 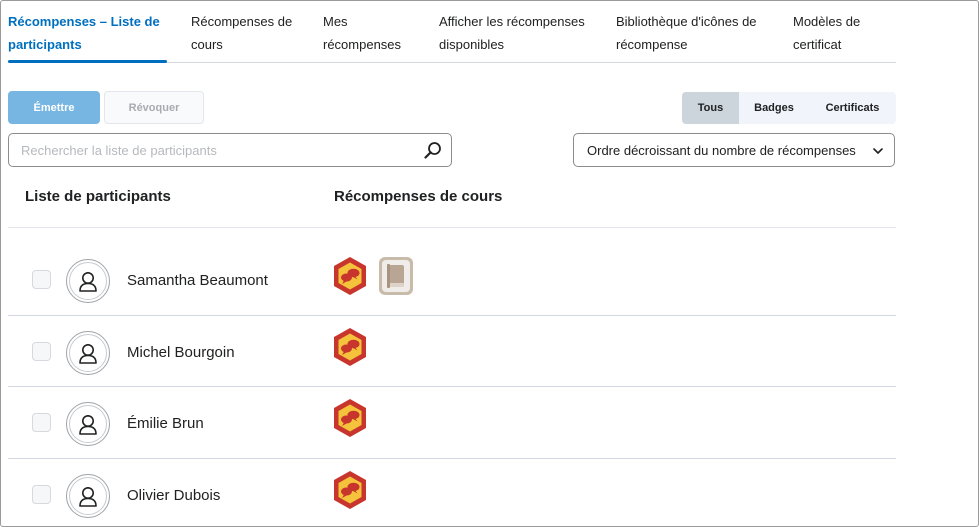 I want to click on tab-award-icon-library: Bibliothèque d'icônes de récompense, so click(x=692, y=31).